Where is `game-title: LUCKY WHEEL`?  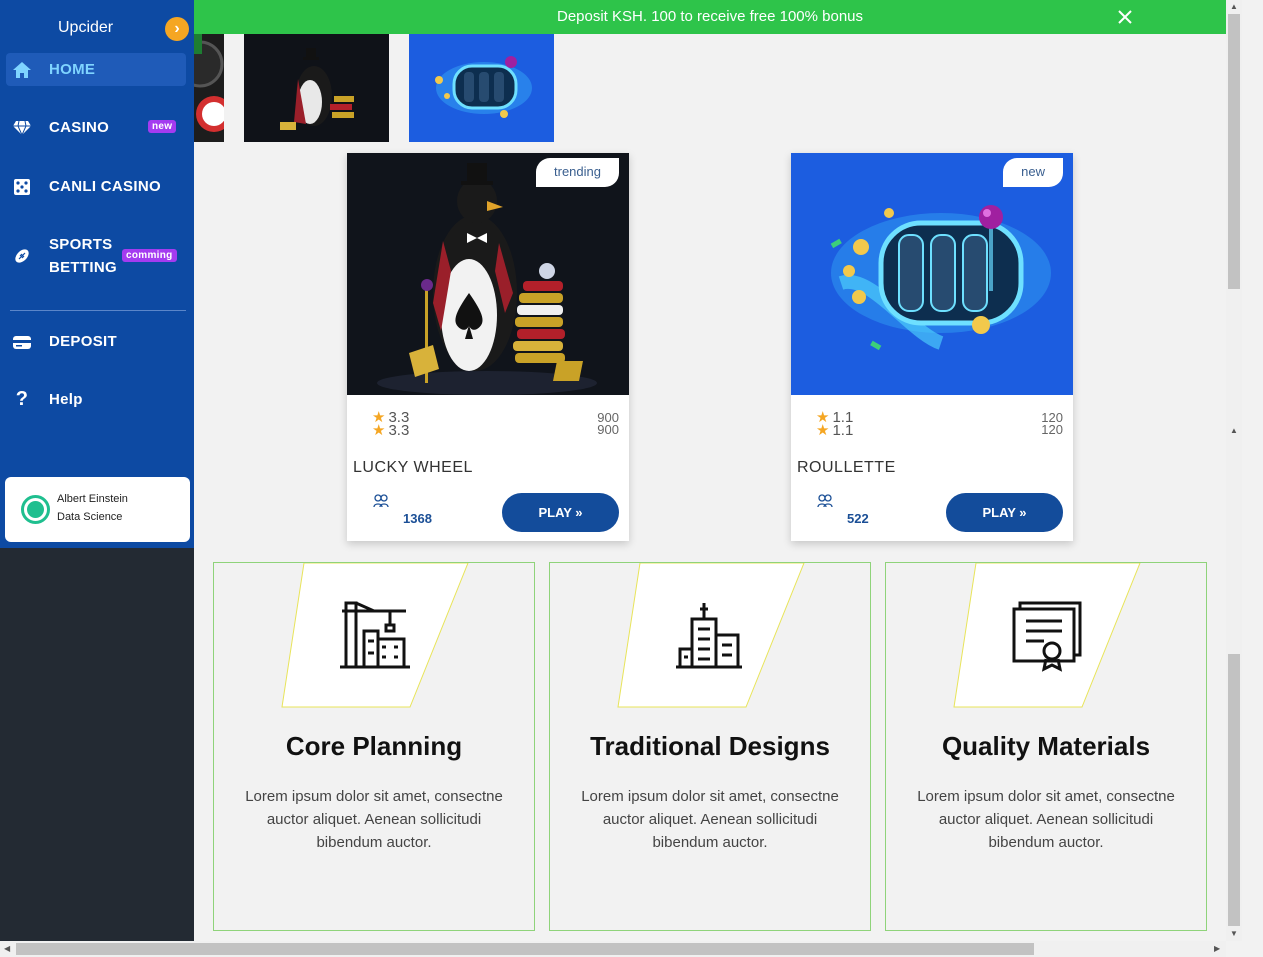 game-title: LUCKY WHEEL is located at coordinates (413, 467).